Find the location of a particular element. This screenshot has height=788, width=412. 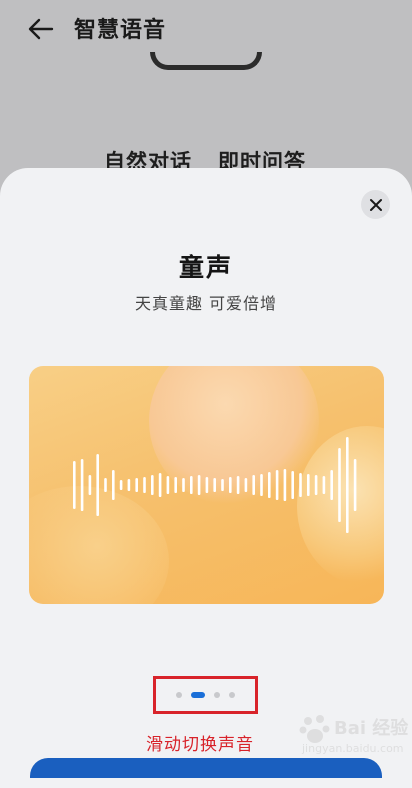

swipe-hint: 滑动切换声音 is located at coordinates (200, 745).